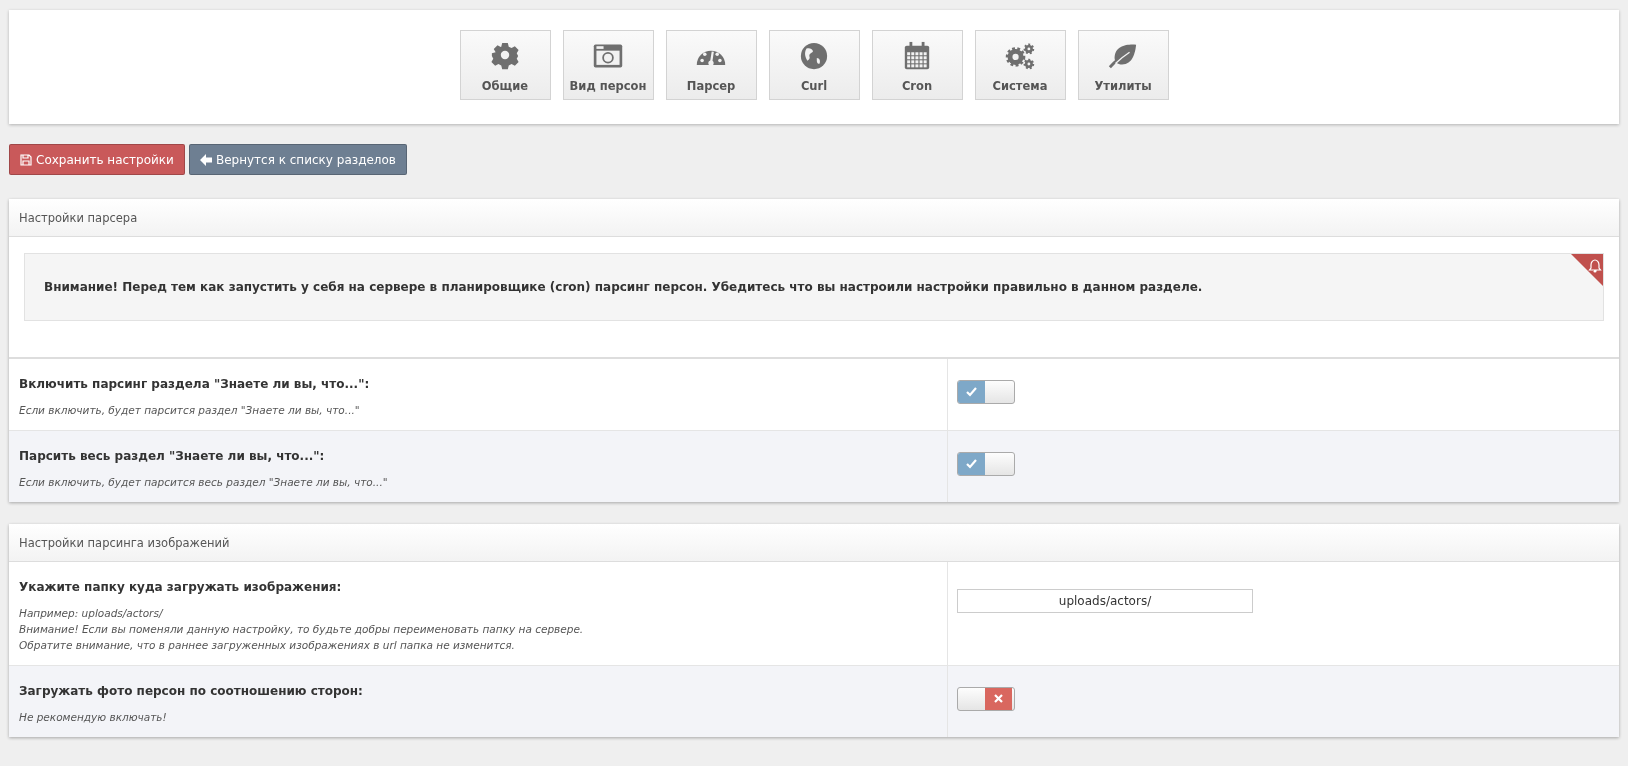  I want to click on back-button: Вернутся к списку разделов, so click(297, 159).